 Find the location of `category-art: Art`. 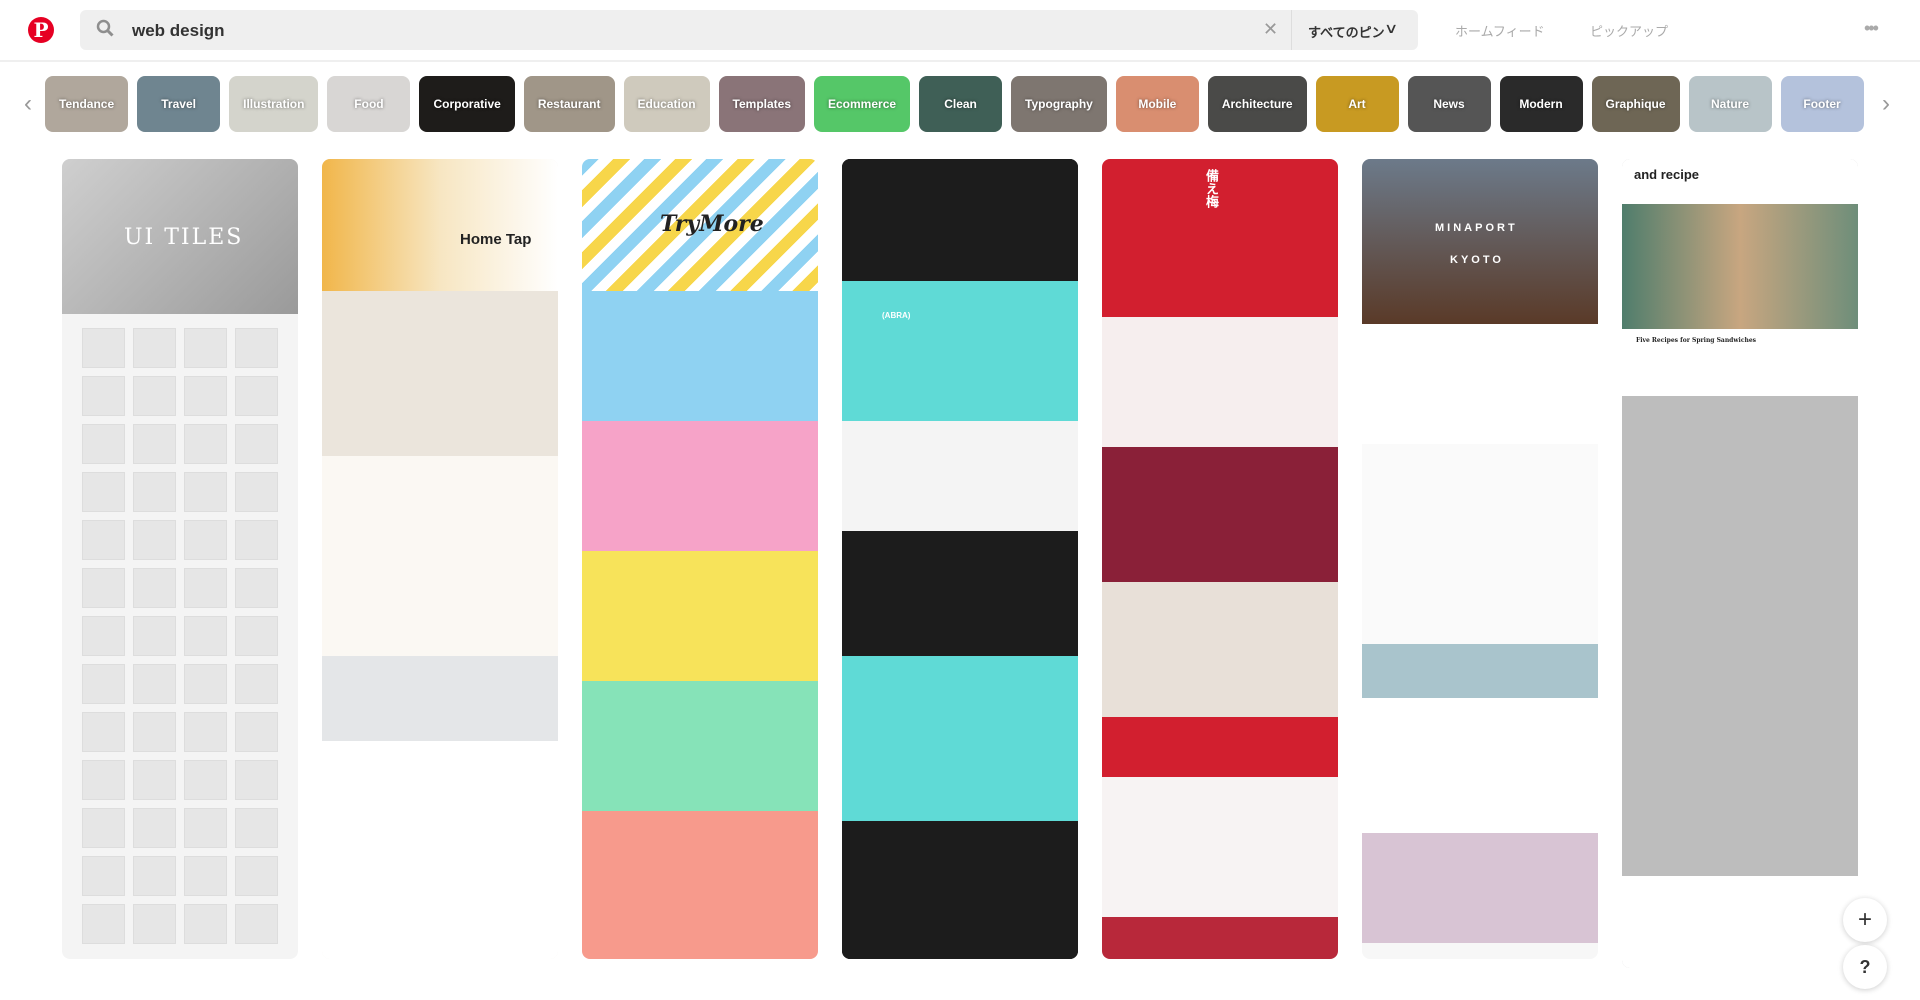

category-art: Art is located at coordinates (1357, 104).